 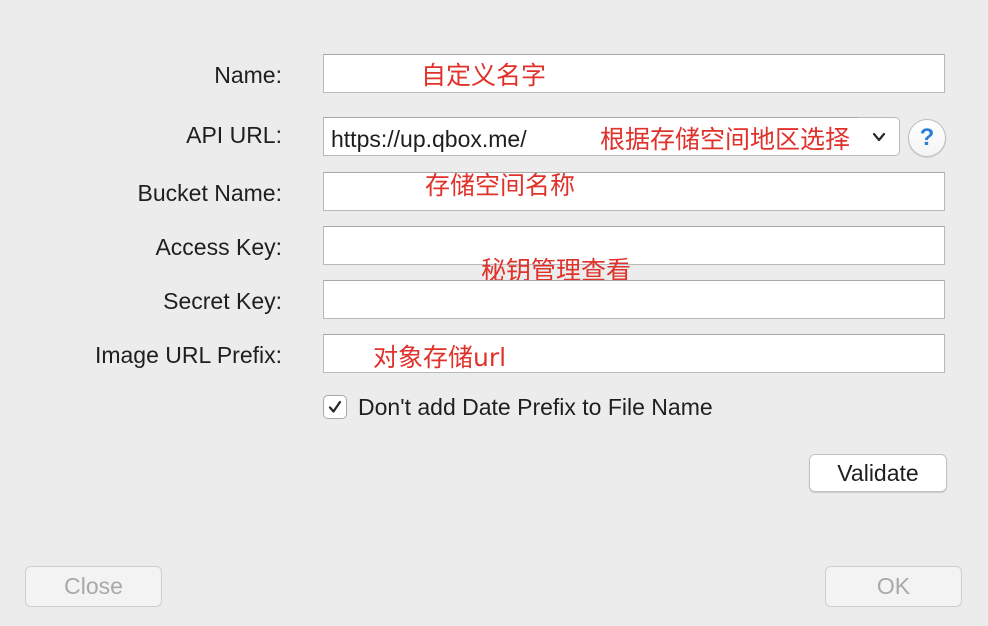 I want to click on secret-key-label: Secret Key:, so click(x=222, y=301).